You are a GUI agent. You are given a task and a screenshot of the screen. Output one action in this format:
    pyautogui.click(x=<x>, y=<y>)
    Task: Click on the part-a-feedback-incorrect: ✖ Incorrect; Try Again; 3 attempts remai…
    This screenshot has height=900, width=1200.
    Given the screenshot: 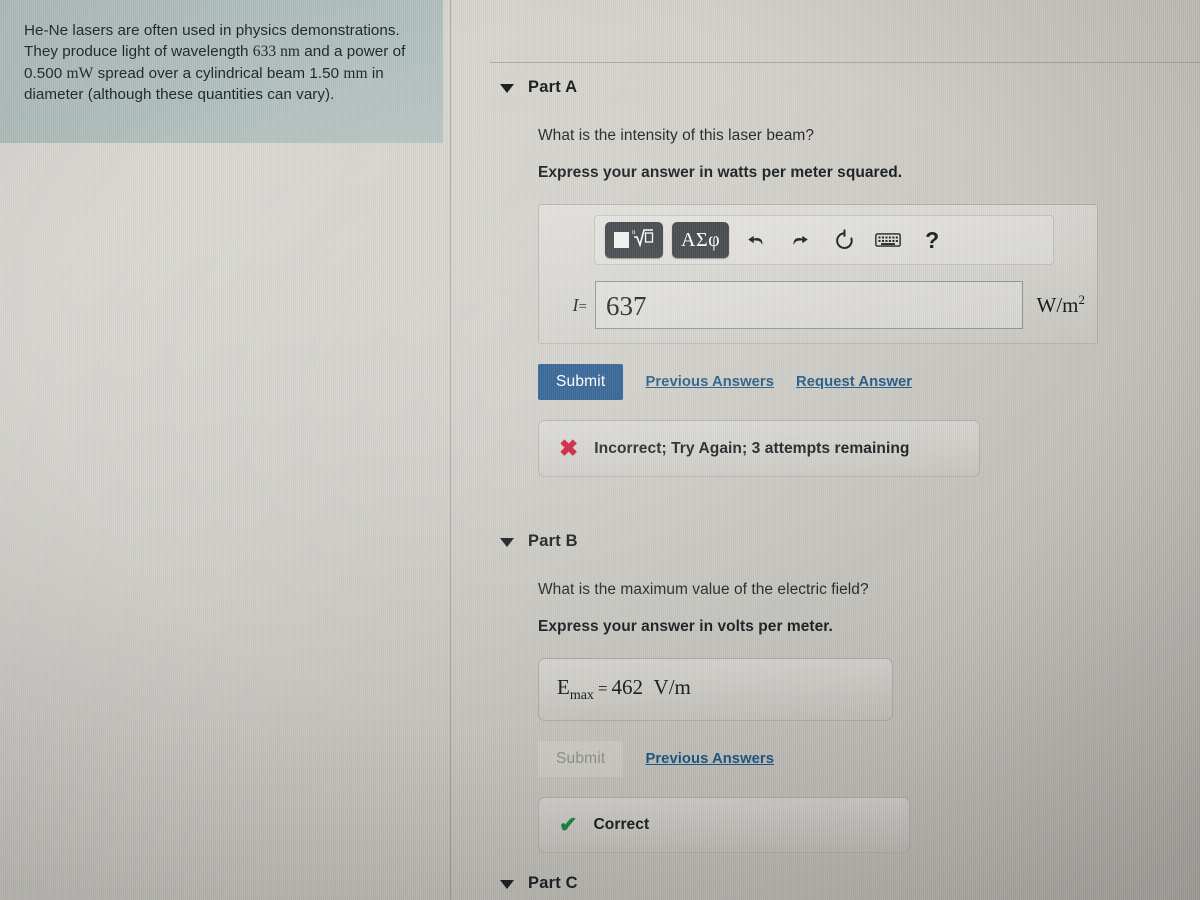 What is the action you would take?
    pyautogui.click(x=759, y=448)
    